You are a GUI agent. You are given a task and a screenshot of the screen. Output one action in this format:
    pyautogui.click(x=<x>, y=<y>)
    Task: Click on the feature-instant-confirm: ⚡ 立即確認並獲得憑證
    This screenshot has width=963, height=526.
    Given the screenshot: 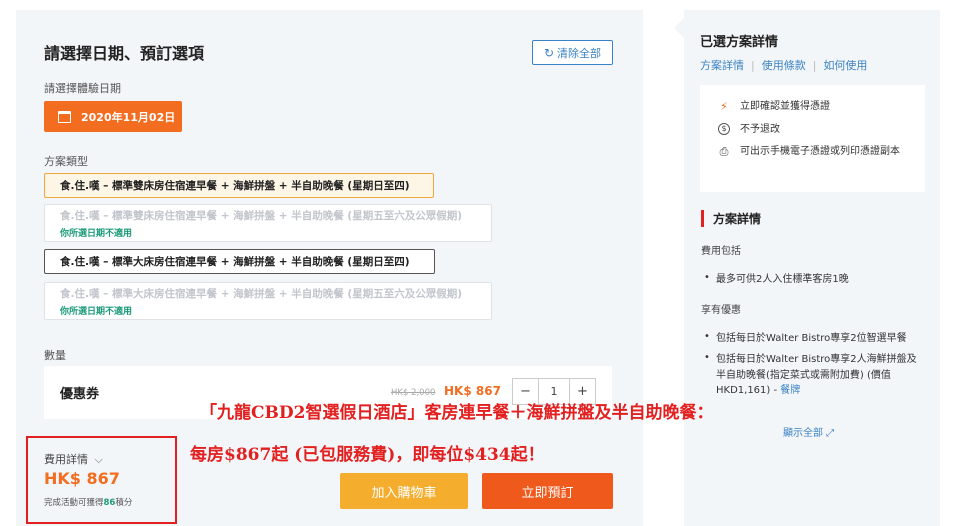 What is the action you would take?
    pyautogui.click(x=816, y=107)
    